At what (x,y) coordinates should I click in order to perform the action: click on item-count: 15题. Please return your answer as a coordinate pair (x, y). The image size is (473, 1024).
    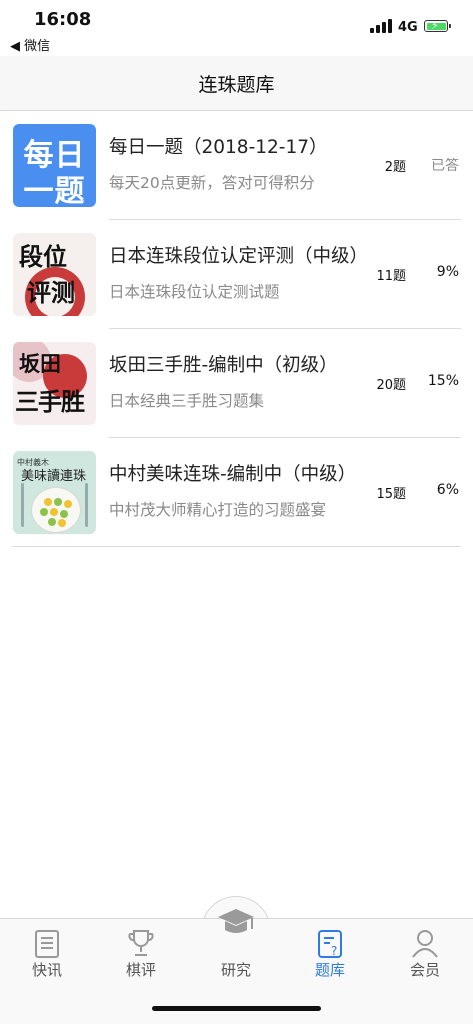
    Looking at the image, I should click on (391, 494).